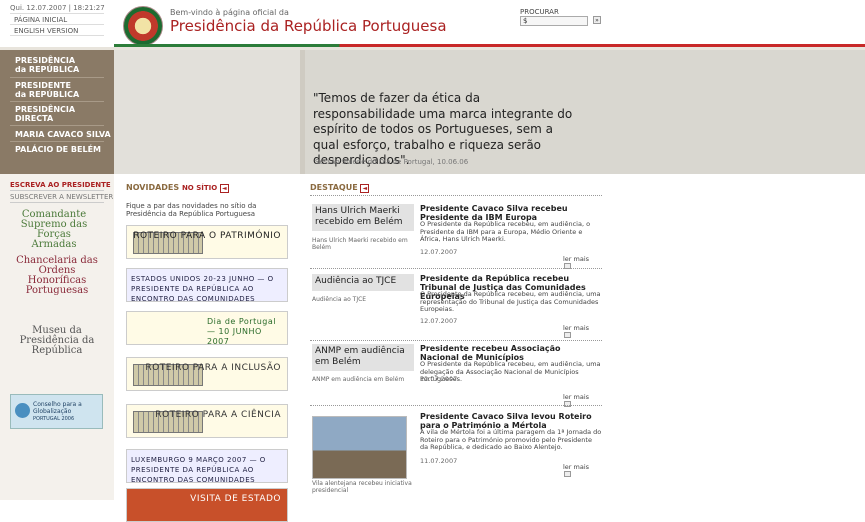 This screenshot has width=865, height=522. Describe the element at coordinates (63, 134) in the screenshot. I see `nav-maria-cavaco-silva: MARIA CAVACO SILVA` at that location.